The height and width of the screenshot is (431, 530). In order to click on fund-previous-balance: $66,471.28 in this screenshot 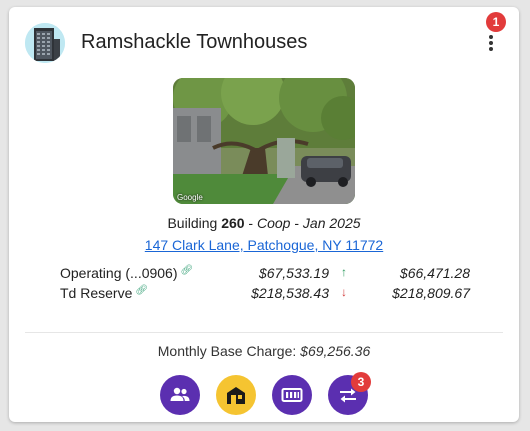, I will do `click(434, 273)`.